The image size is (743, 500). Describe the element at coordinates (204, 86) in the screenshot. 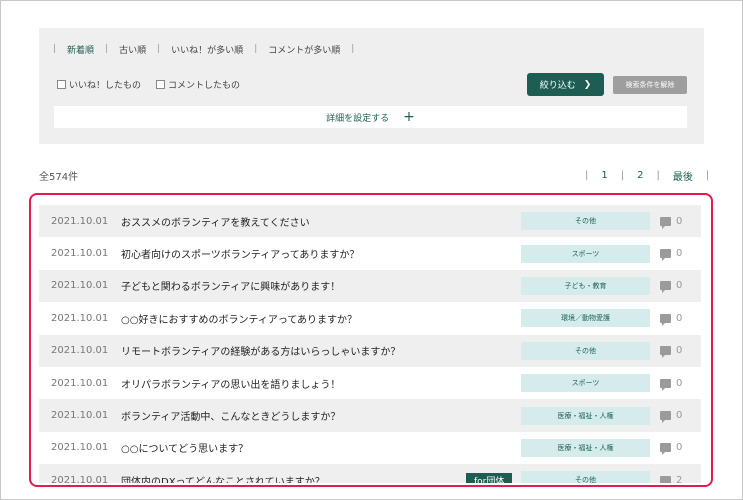

I see `commented-label: コメントしたもの` at that location.